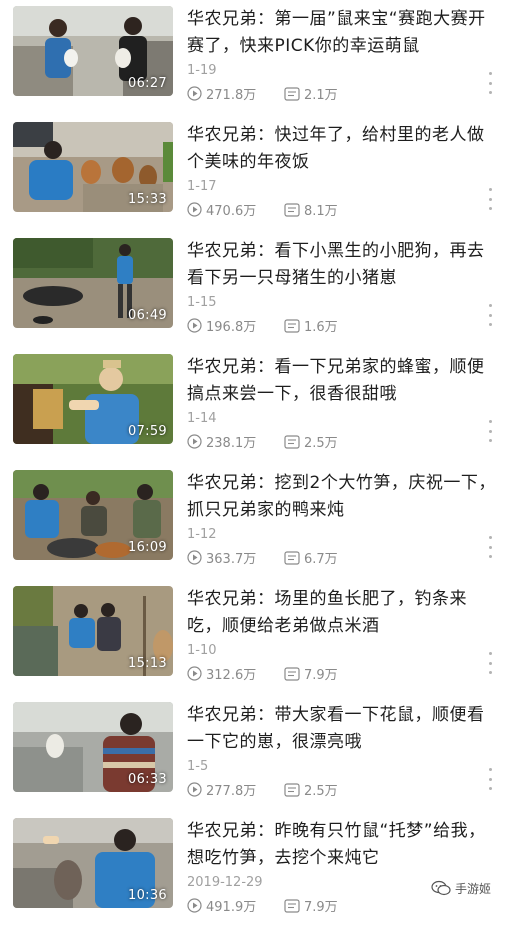 This screenshot has width=509, height=928. I want to click on comment-count: 2.1万, so click(311, 93).